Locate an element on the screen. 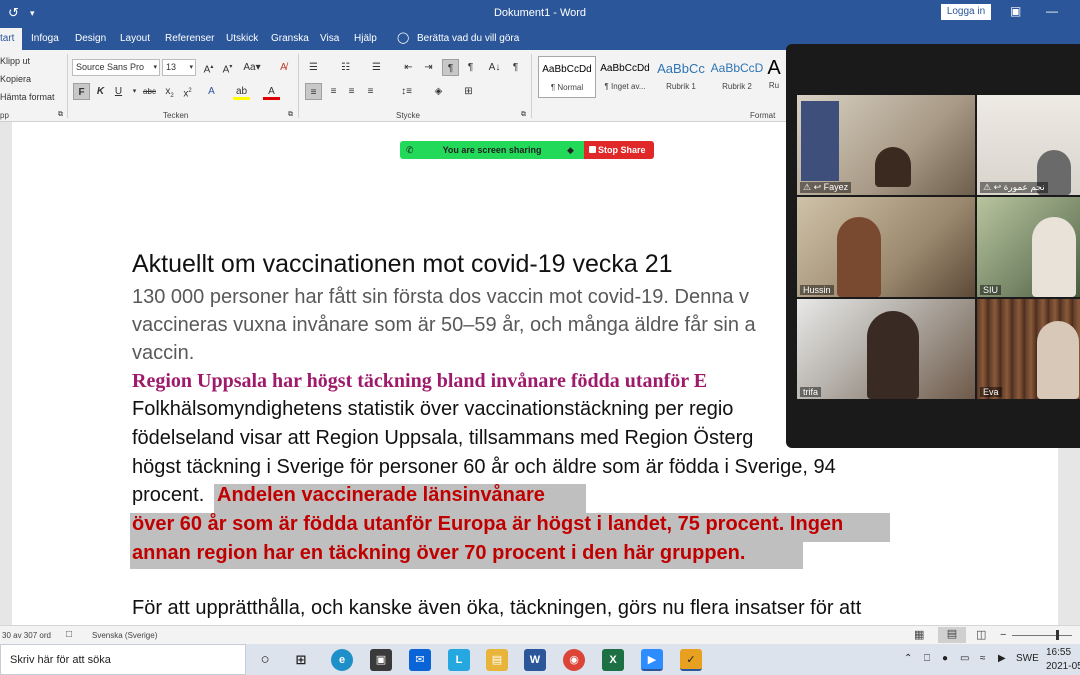 This screenshot has height=675, width=1080. justify-icon: ≡ is located at coordinates (370, 91).